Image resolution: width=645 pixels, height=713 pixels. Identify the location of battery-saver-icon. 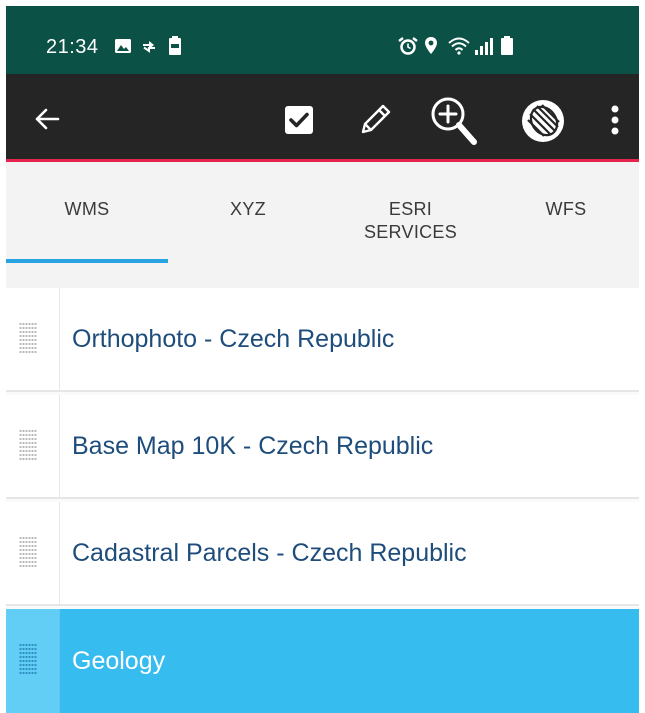
(175, 45).